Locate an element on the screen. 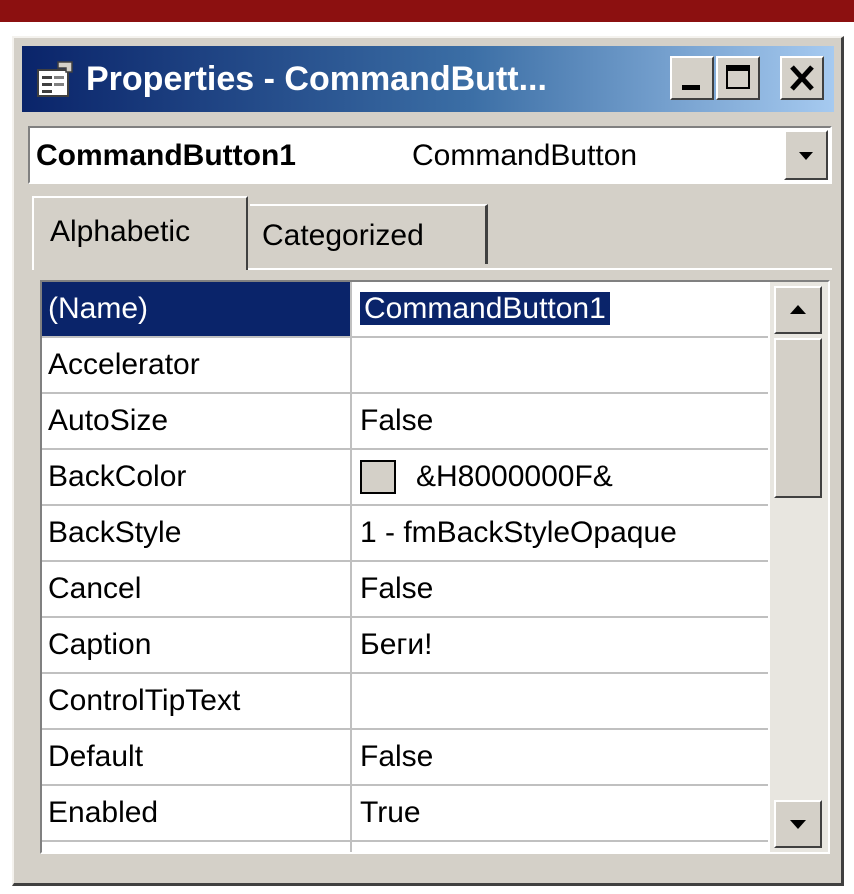 This screenshot has width=854, height=894. close-icon is located at coordinates (802, 78).